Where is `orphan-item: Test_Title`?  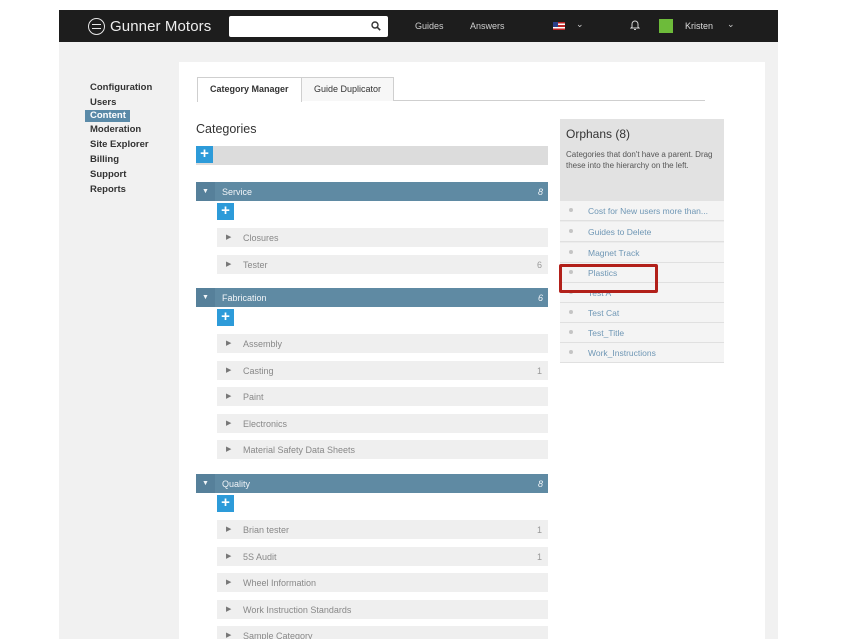
orphan-item: Test_Title is located at coordinates (642, 333).